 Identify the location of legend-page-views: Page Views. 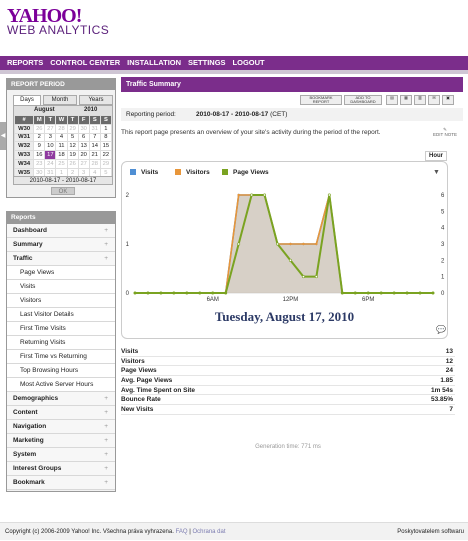
(245, 172).